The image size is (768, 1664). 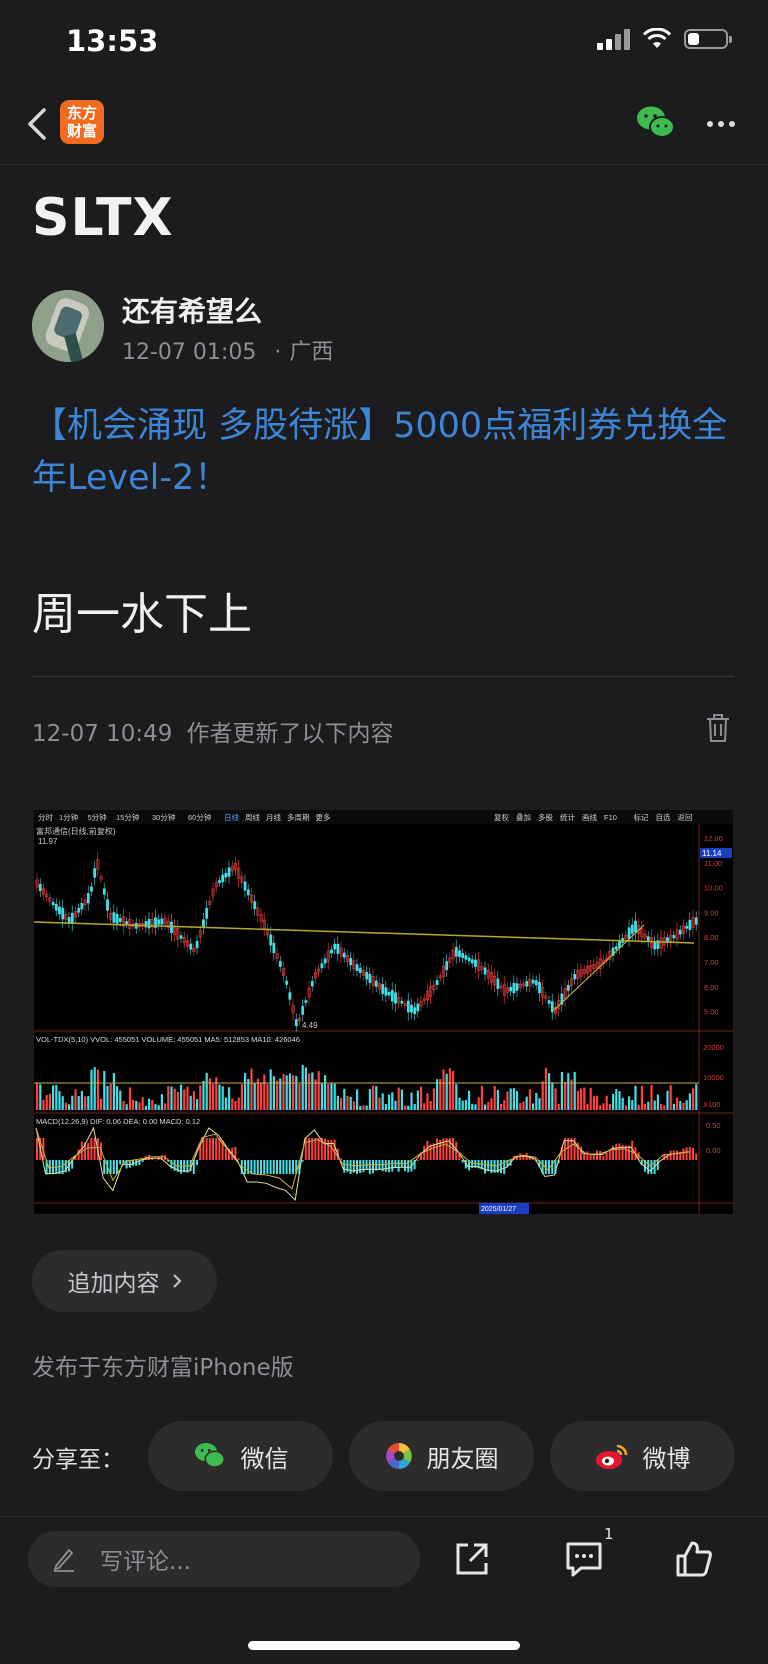 I want to click on price-tick: 6.00, so click(x=711, y=987).